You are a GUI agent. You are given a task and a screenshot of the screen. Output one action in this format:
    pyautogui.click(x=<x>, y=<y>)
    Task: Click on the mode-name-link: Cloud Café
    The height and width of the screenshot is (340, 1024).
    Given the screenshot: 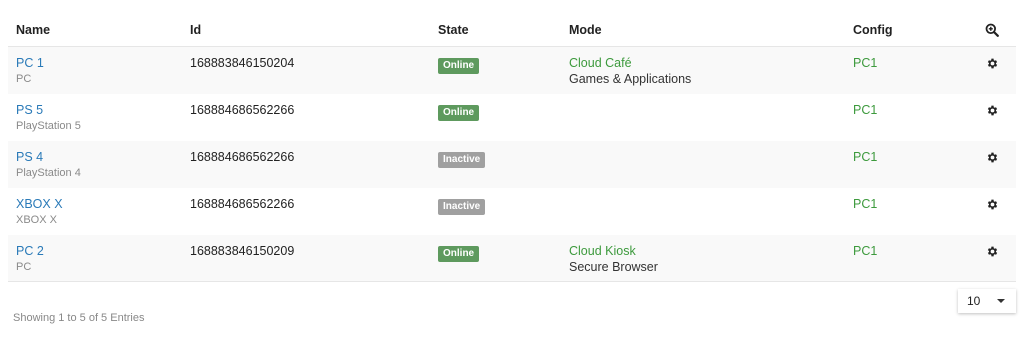 What is the action you would take?
    pyautogui.click(x=630, y=63)
    